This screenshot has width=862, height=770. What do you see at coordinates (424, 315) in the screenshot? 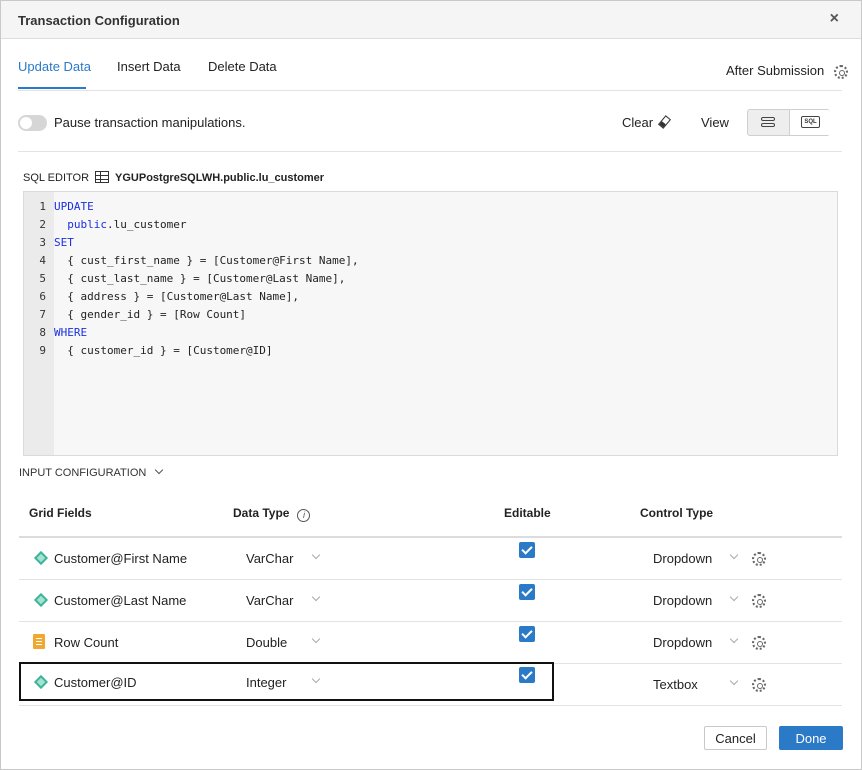
I see `code-line: 7 { gender_id } = [Row Count]` at bounding box center [424, 315].